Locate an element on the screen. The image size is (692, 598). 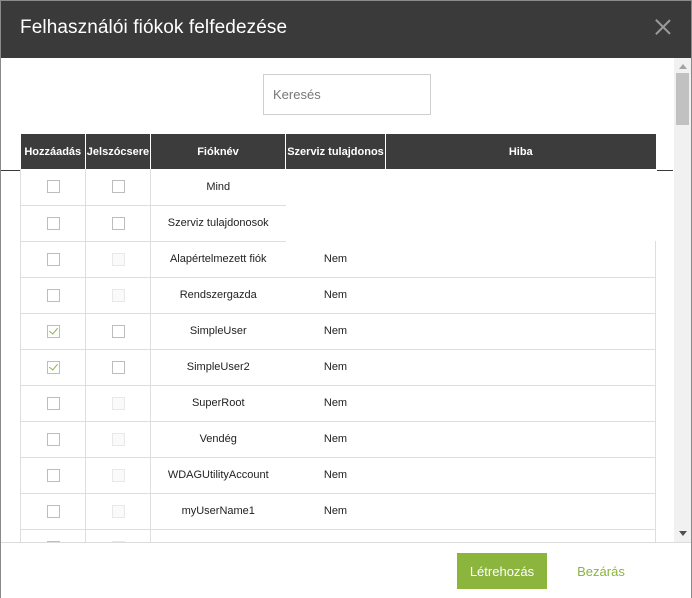
account-name-cell: Rendszergazda is located at coordinates (218, 295).